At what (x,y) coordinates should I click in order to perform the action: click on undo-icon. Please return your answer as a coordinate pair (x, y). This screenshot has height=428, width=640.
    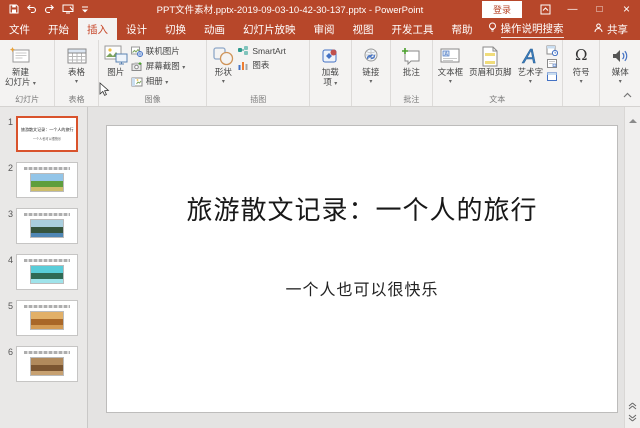
    Looking at the image, I should click on (31, 9).